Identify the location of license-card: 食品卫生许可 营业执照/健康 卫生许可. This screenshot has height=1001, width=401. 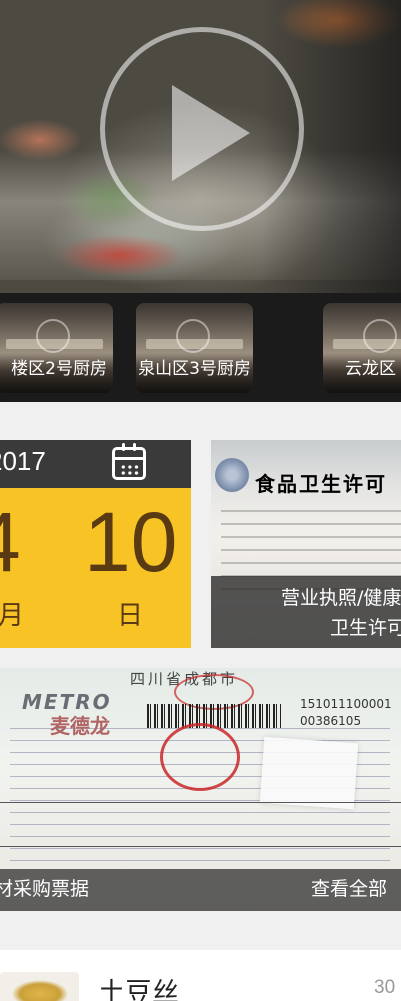
(306, 544).